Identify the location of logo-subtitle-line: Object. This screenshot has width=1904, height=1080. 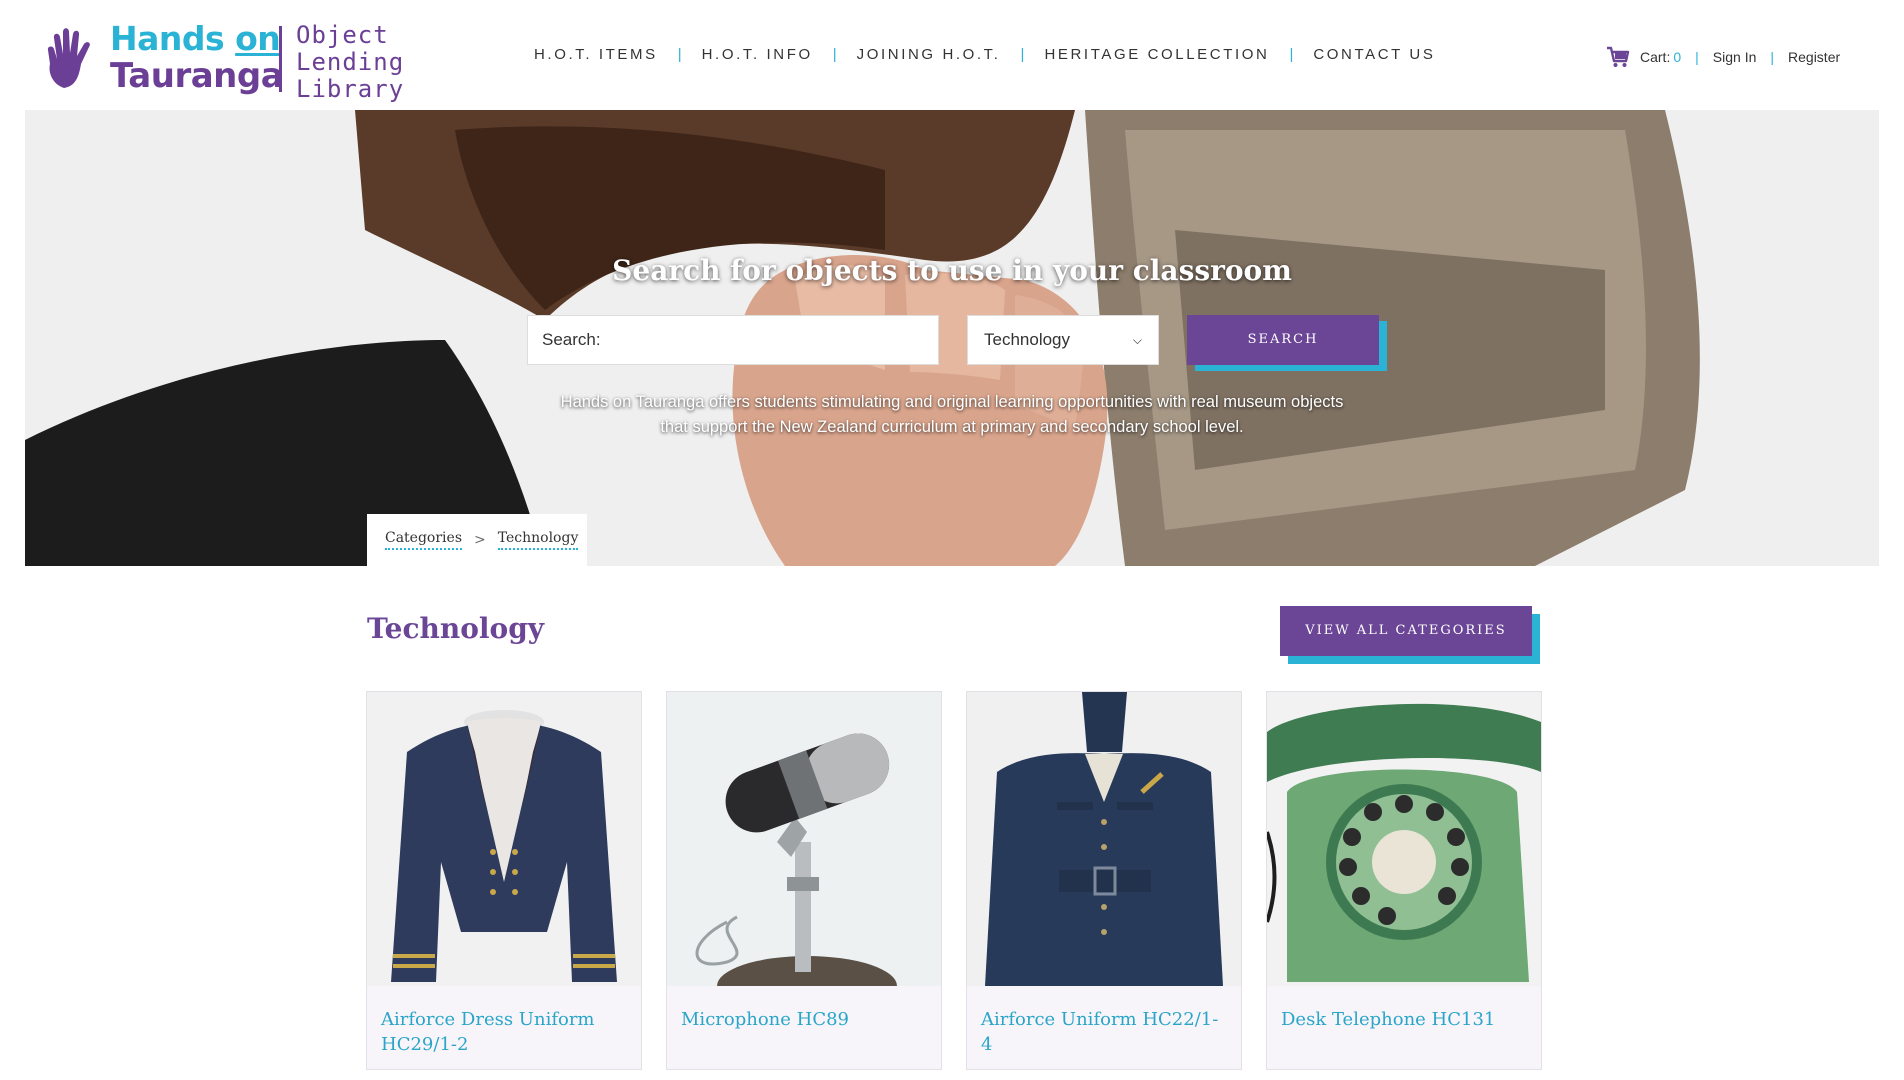
(342, 35).